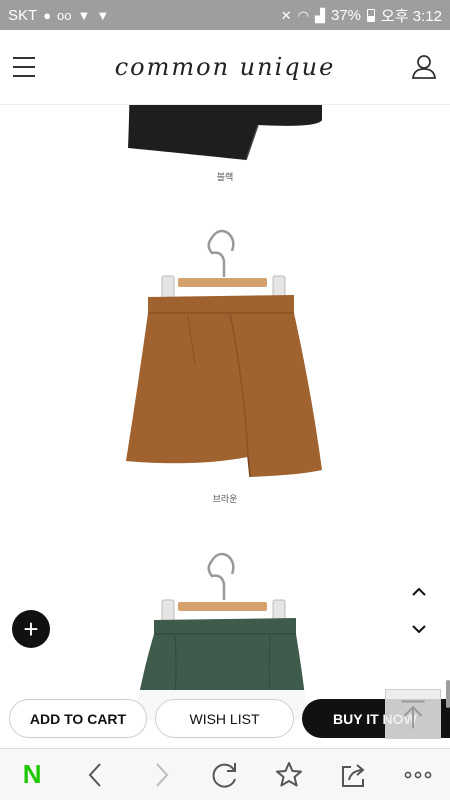 This screenshot has width=450, height=800. I want to click on add-to-cart-button: ADD TO CART, so click(78, 718).